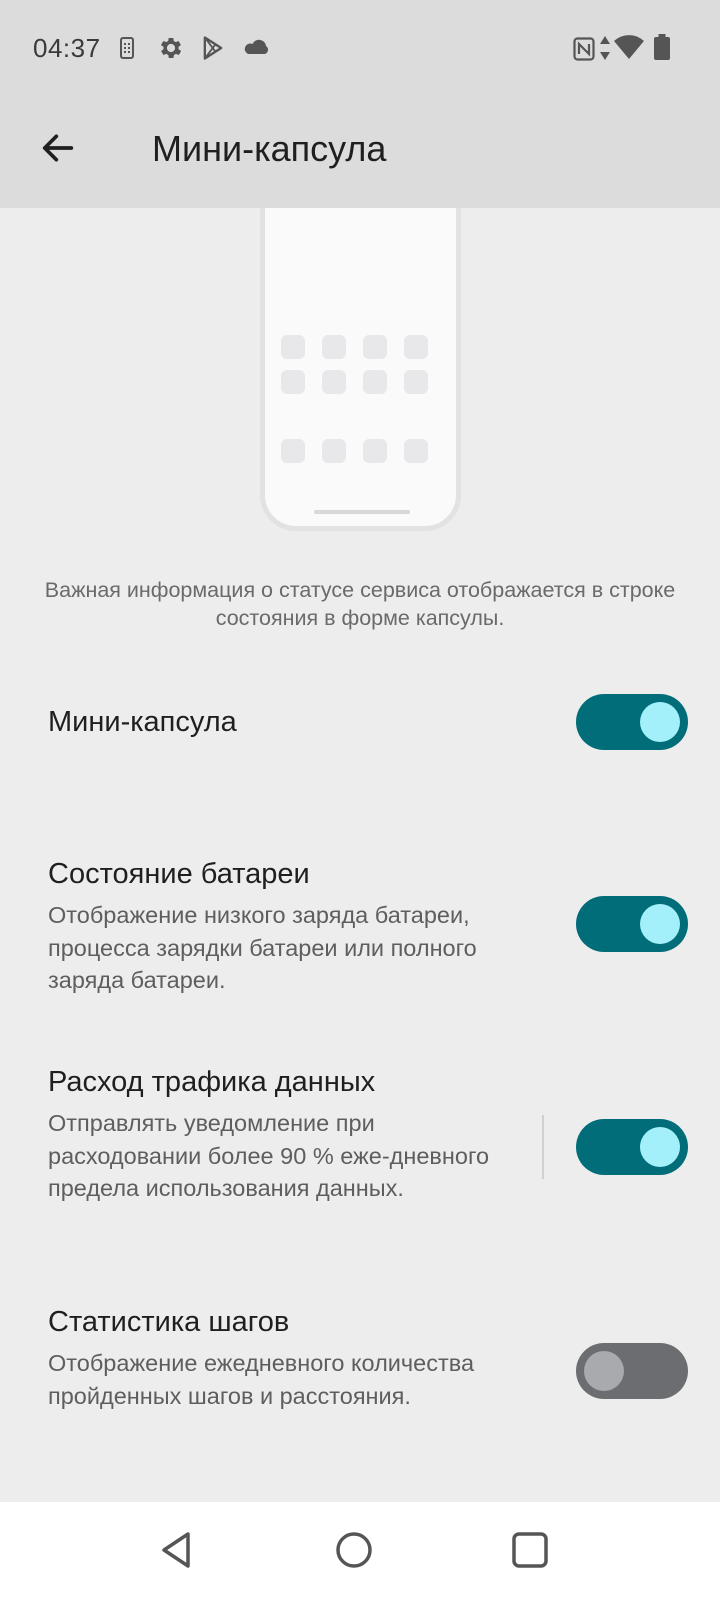 This screenshot has height=1600, width=720. I want to click on back-button, so click(58, 150).